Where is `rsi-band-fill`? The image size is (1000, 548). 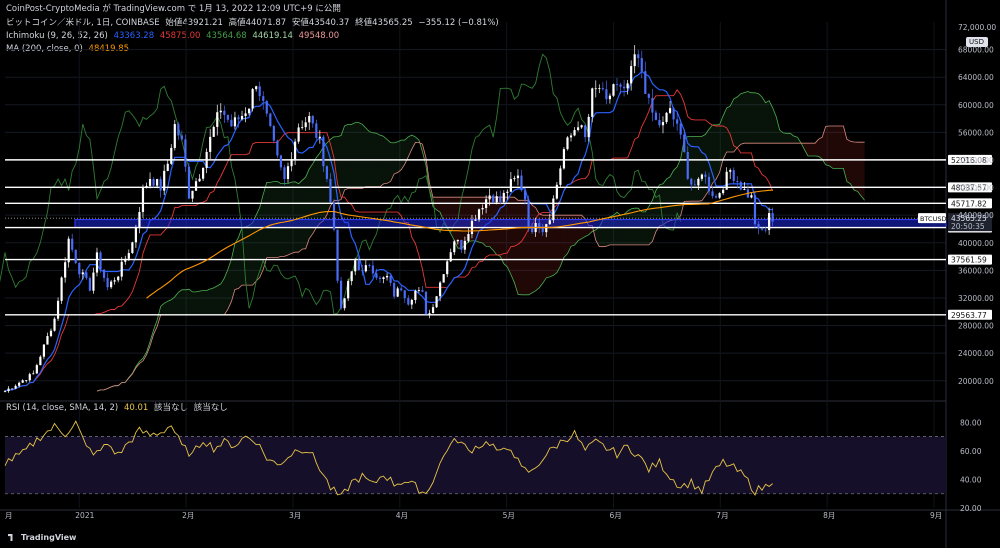 rsi-band-fill is located at coordinates (475, 465).